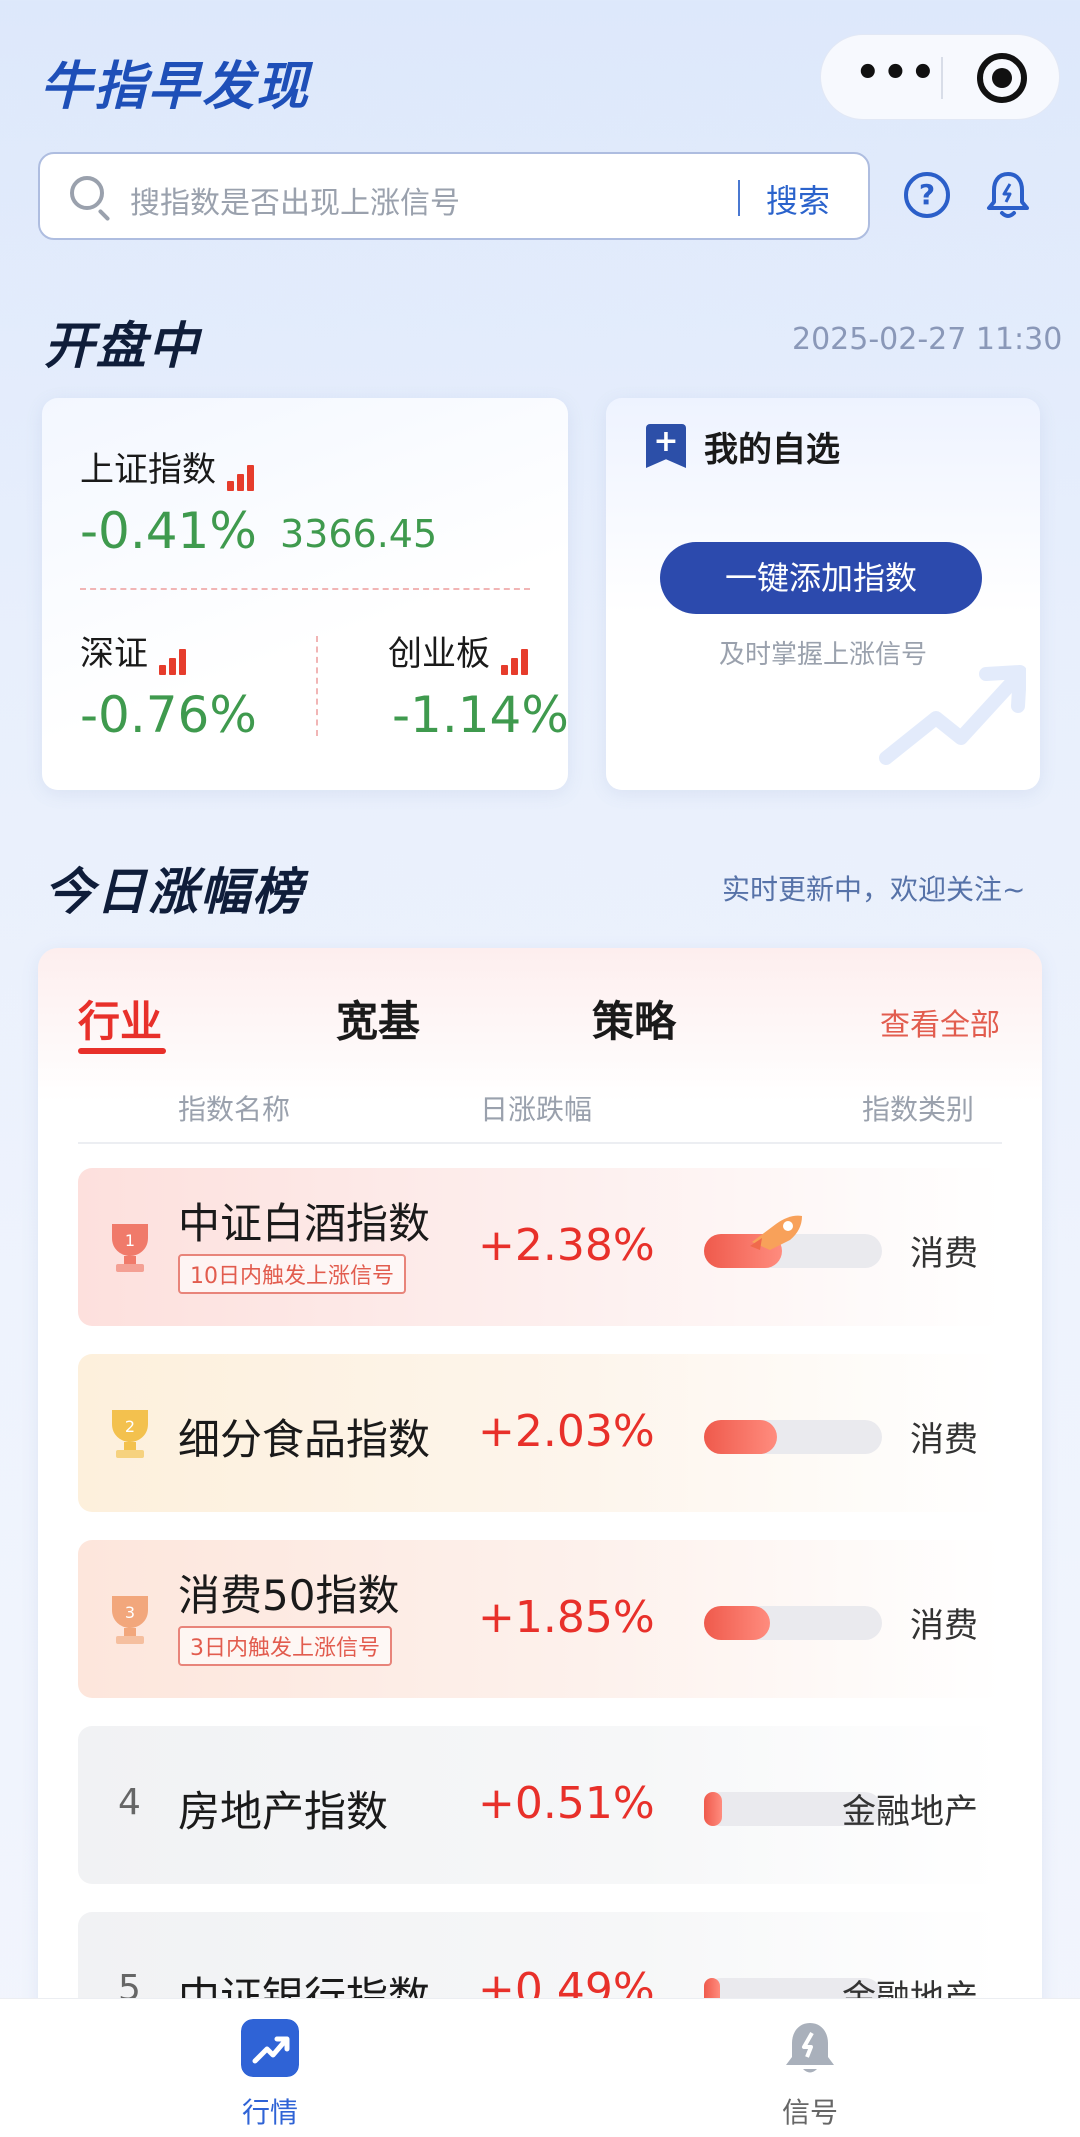 This screenshot has height=2137, width=1080. I want to click on index-name: 深证, so click(114, 654).